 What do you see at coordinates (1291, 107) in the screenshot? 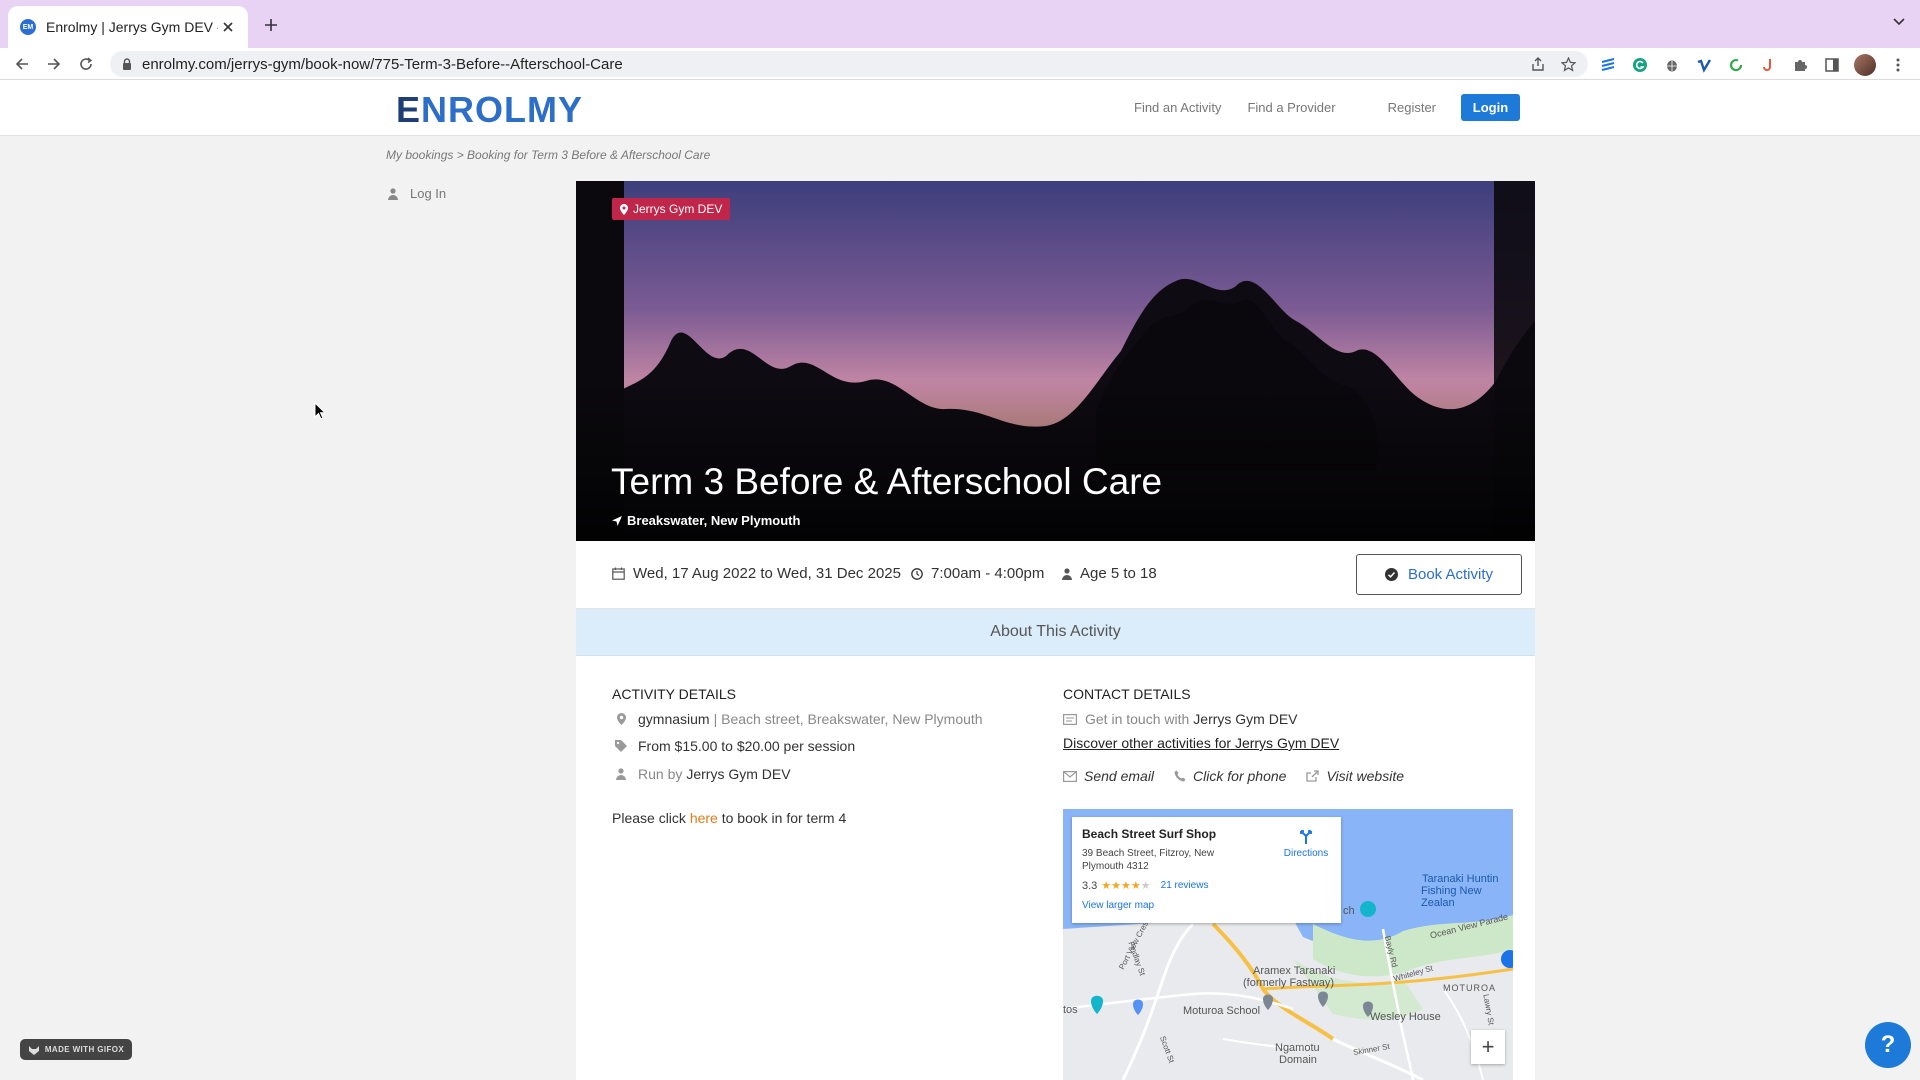
I see `nav-find-provider: Find a Provider` at bounding box center [1291, 107].